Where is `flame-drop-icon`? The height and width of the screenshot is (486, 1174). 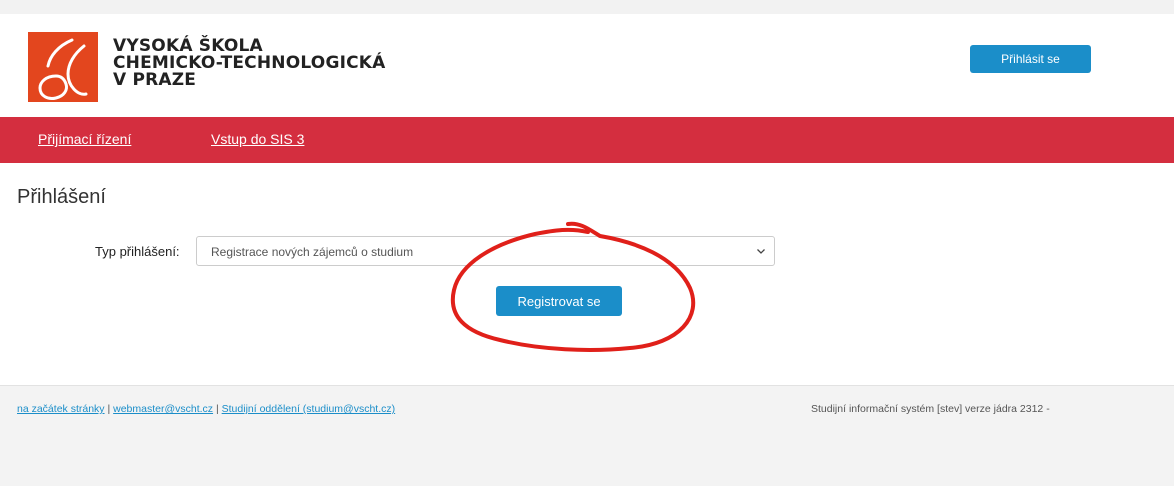 flame-drop-icon is located at coordinates (63, 69).